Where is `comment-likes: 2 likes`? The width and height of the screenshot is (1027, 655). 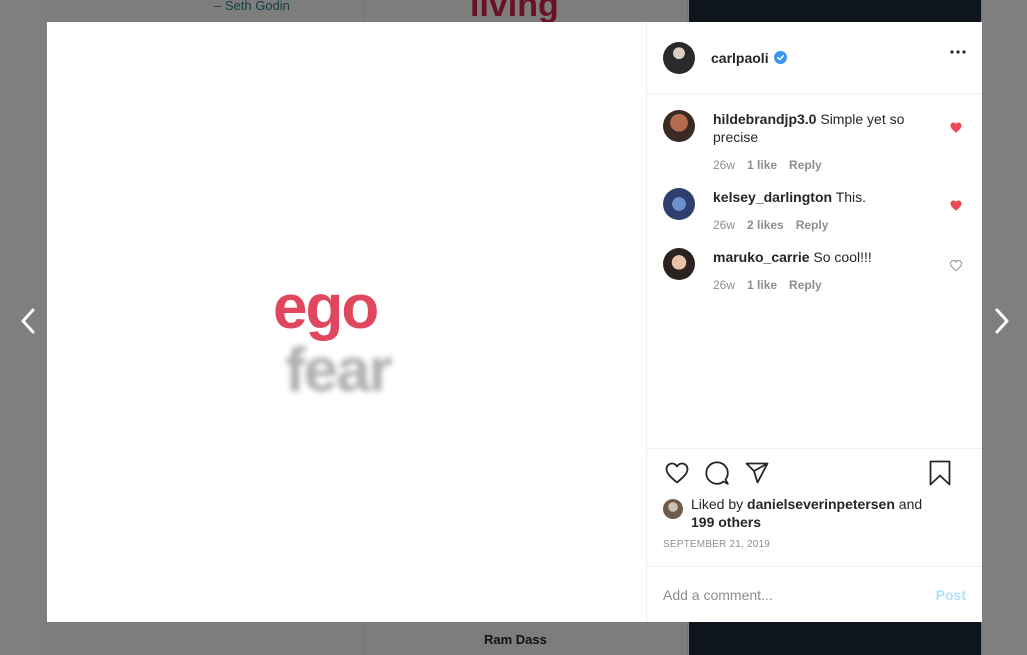
comment-likes: 2 likes is located at coordinates (765, 225).